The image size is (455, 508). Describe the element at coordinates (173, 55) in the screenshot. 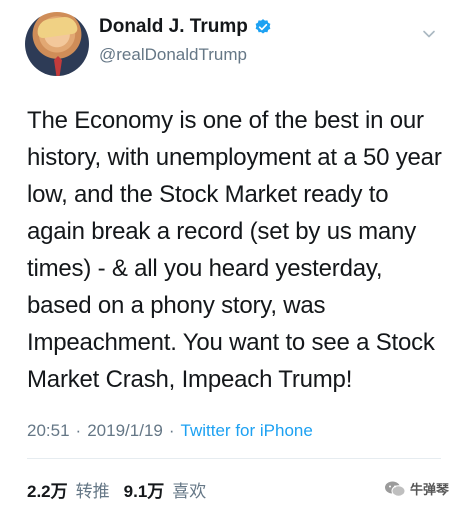

I see `user-handle: @realDonaldTrump` at that location.